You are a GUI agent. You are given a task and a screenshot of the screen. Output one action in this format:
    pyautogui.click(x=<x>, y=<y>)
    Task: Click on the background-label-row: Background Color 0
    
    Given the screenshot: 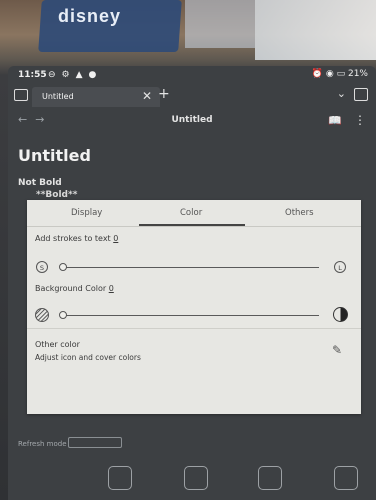 What is the action you would take?
    pyautogui.click(x=74, y=288)
    